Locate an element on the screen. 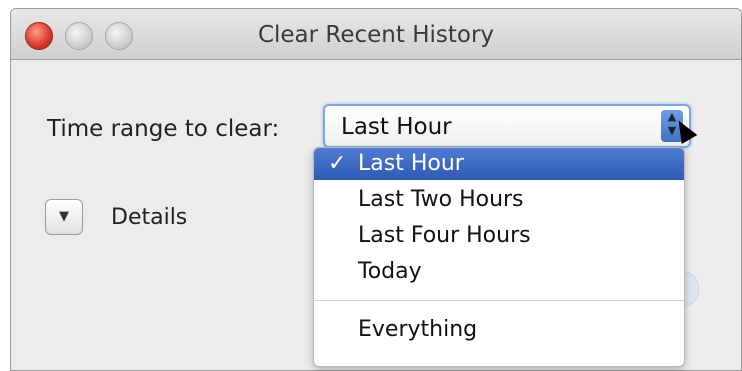  titlebar: Clear Recent History is located at coordinates (376, 34).